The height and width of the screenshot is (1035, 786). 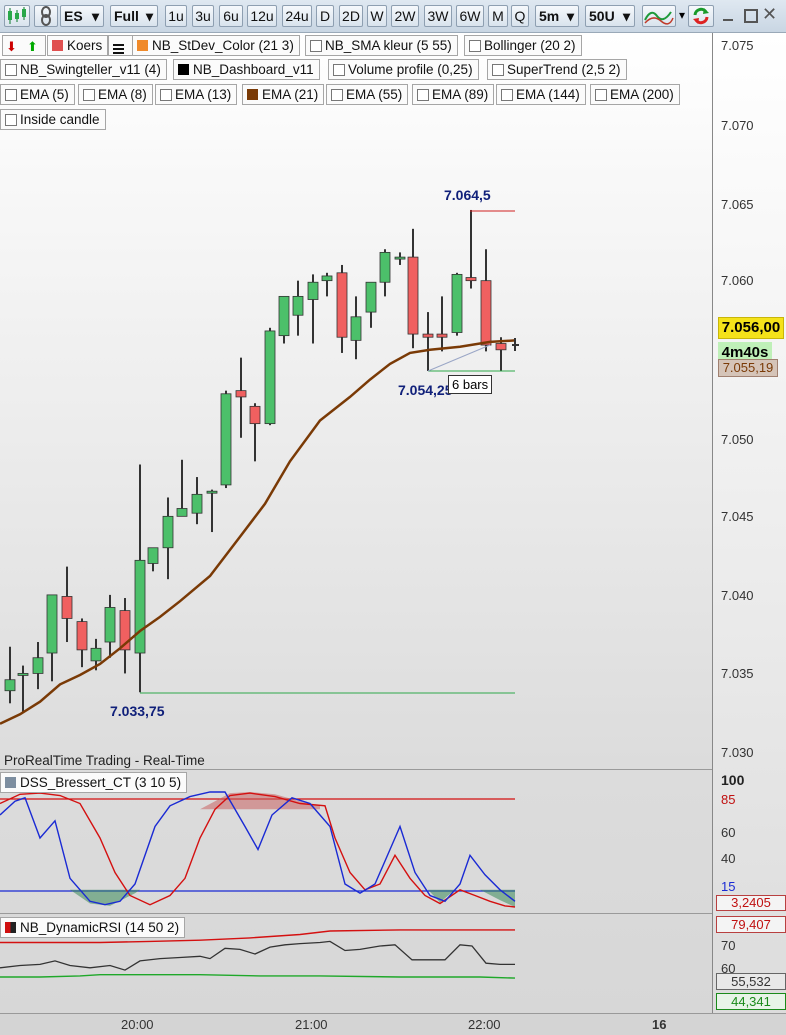 What do you see at coordinates (203, 16) in the screenshot?
I see `timeframe-button: 3u` at bounding box center [203, 16].